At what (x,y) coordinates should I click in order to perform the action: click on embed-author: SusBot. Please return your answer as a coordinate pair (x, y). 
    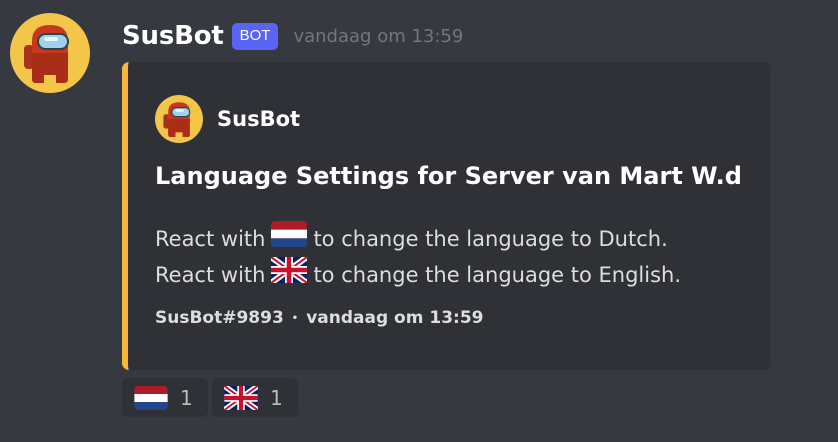
    Looking at the image, I should click on (227, 119).